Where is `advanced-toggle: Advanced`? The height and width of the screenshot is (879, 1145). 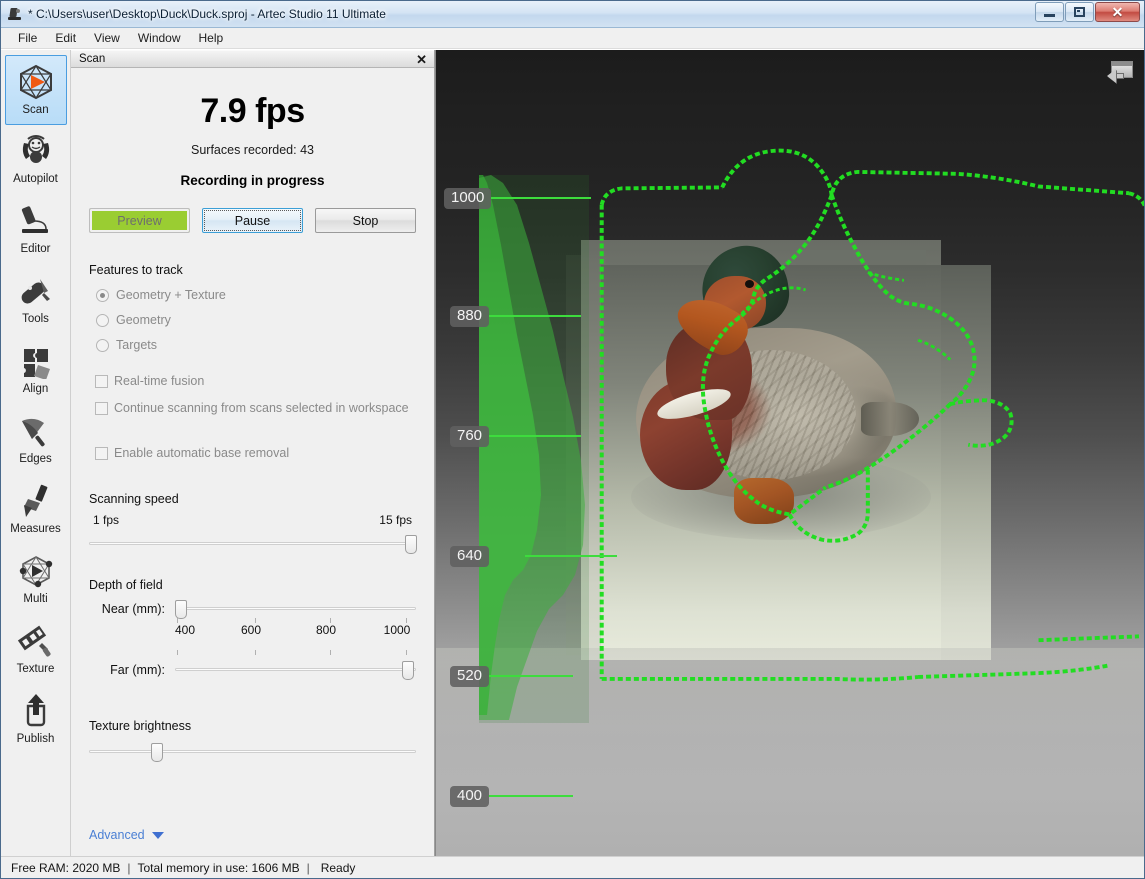
advanced-toggle: Advanced is located at coordinates (126, 835).